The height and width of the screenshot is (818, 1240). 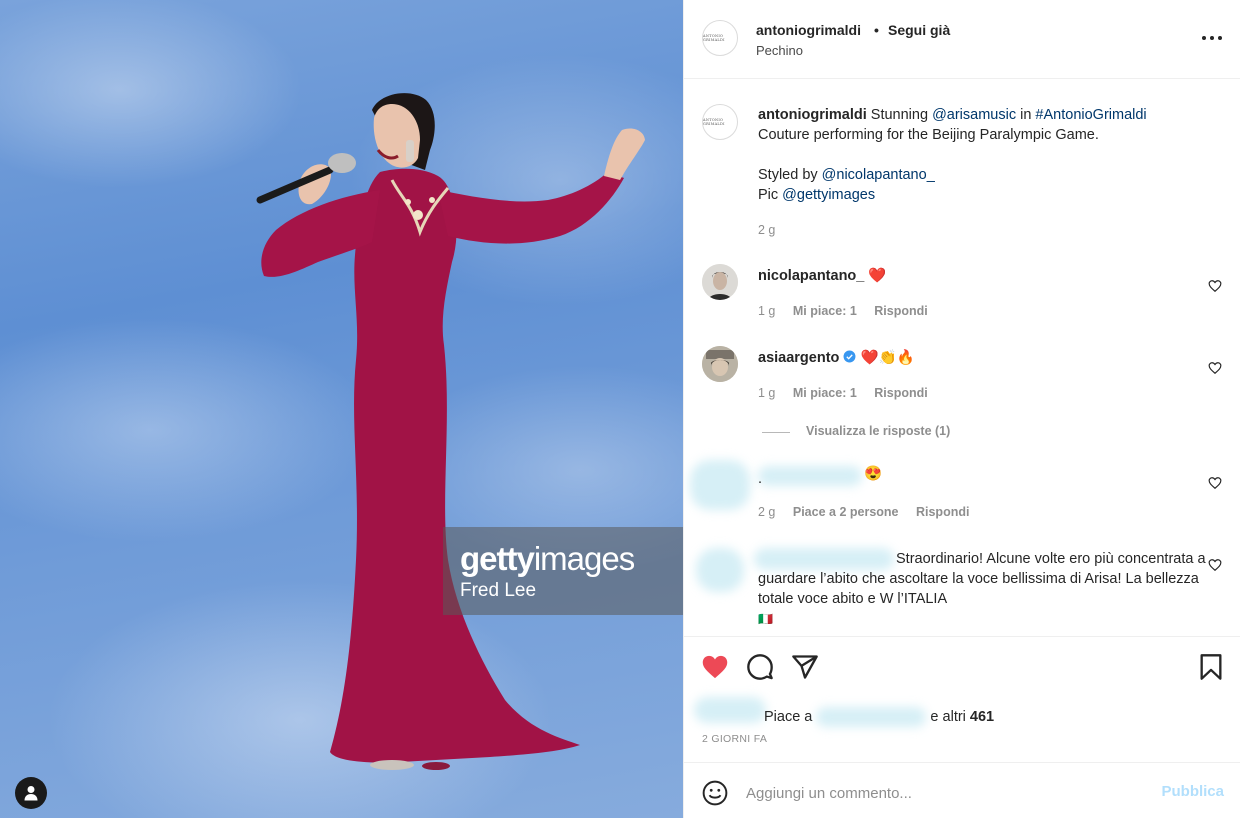 I want to click on comment-text: ., so click(x=760, y=479).